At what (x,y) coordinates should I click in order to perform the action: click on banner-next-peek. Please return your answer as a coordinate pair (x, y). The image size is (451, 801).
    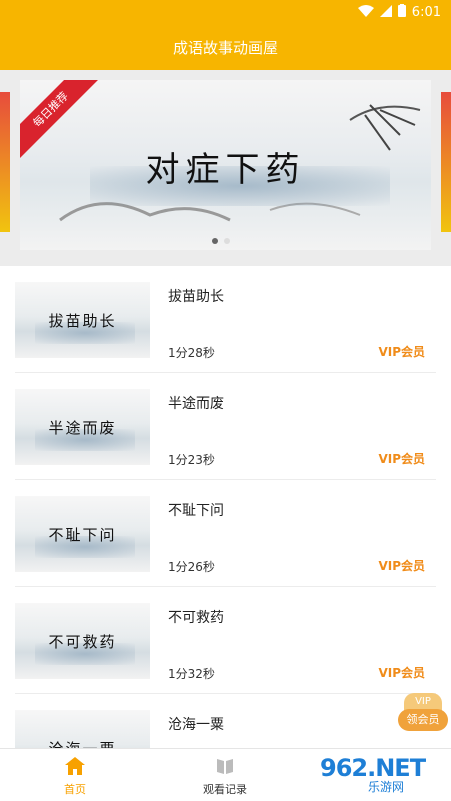
    Looking at the image, I should click on (446, 162).